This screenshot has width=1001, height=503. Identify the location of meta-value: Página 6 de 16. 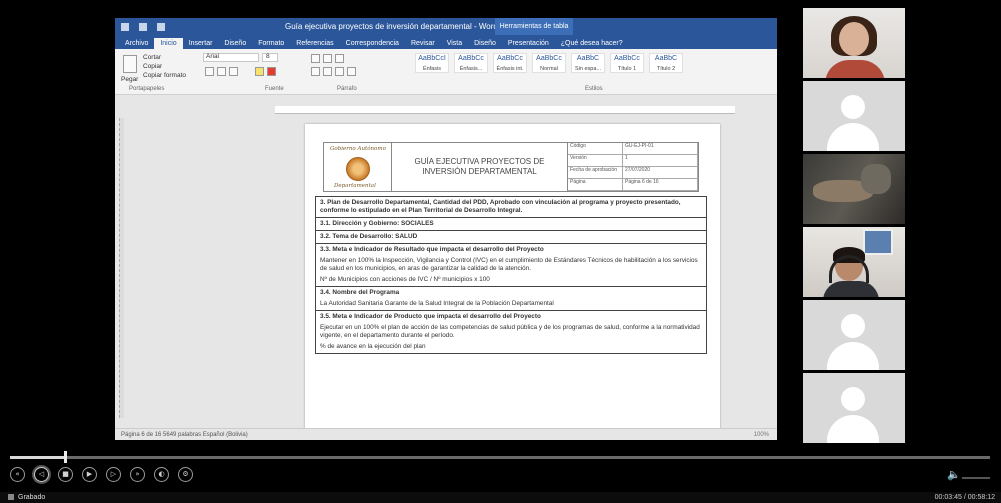
(660, 185).